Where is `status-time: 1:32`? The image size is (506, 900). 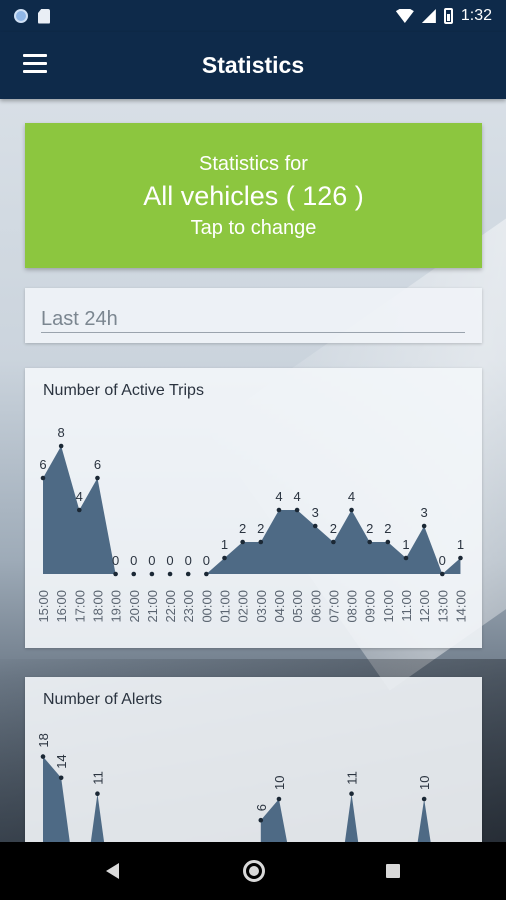 status-time: 1:32 is located at coordinates (476, 15).